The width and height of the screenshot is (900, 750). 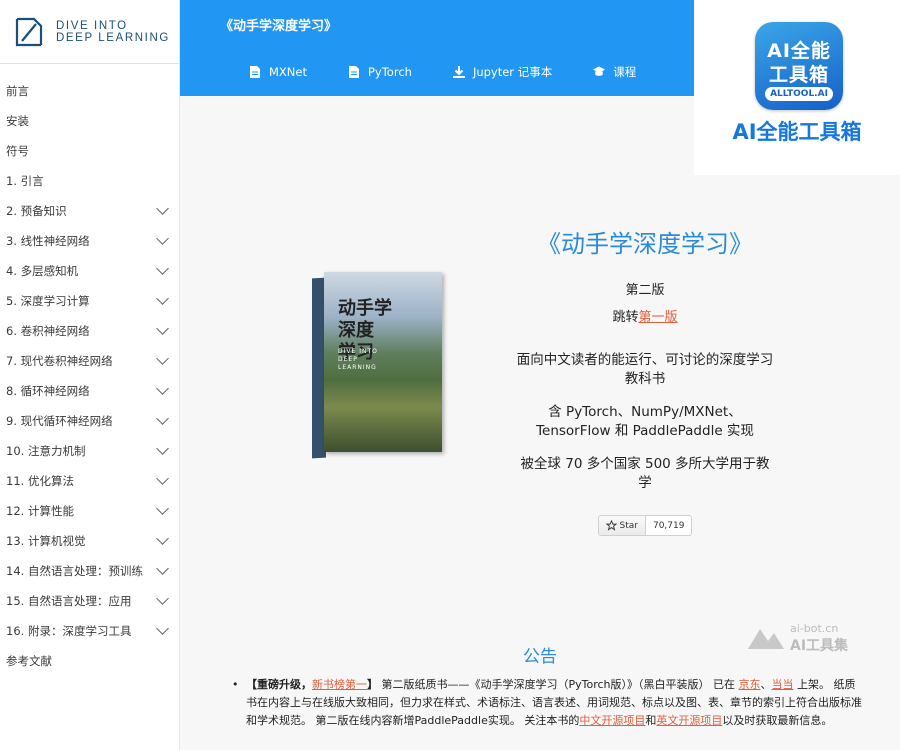 What do you see at coordinates (48, 391) in the screenshot?
I see `sidebar-item-label: 8. 循环神经网络` at bounding box center [48, 391].